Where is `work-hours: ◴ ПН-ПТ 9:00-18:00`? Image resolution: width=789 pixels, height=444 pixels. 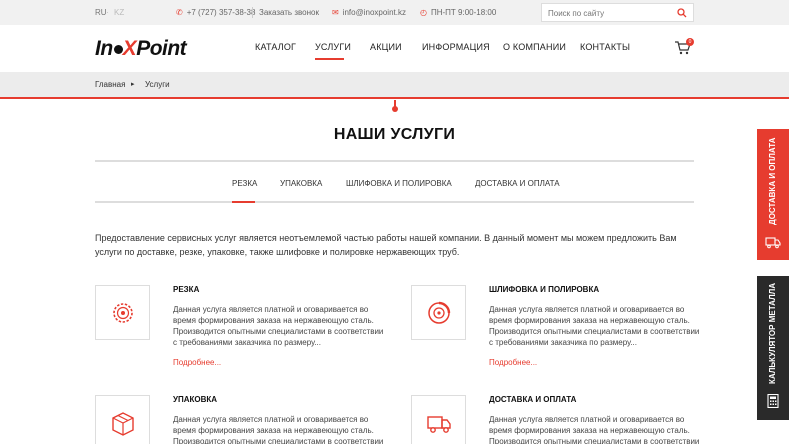
work-hours: ◴ ПН-ПТ 9:00-18:00 is located at coordinates (458, 12).